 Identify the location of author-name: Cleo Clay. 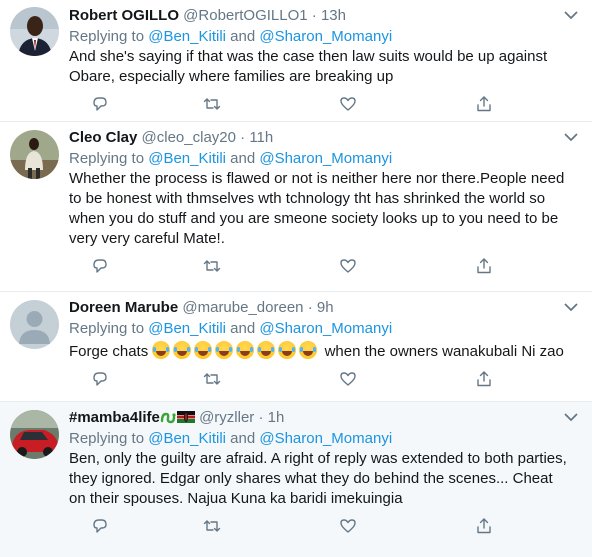
(103, 137).